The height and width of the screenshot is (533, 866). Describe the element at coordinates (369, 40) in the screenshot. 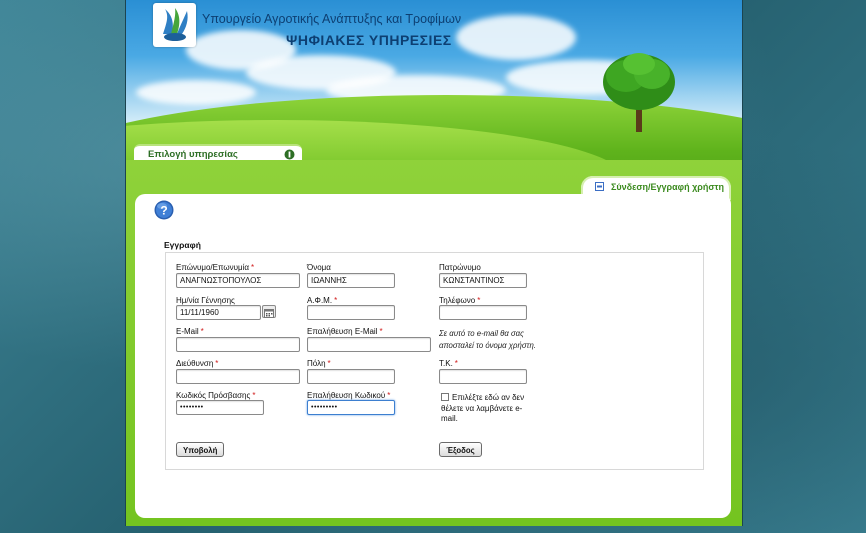

I see `digital-services-title: ΨΗΦΙΑΚΕΣ ΥΠΗΡΕΣΙΕΣ` at that location.